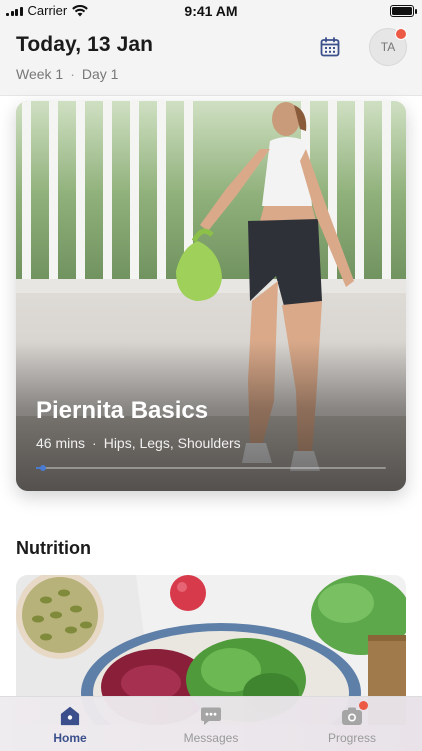 The height and width of the screenshot is (751, 422). I want to click on tab-progress: Progress, so click(352, 724).